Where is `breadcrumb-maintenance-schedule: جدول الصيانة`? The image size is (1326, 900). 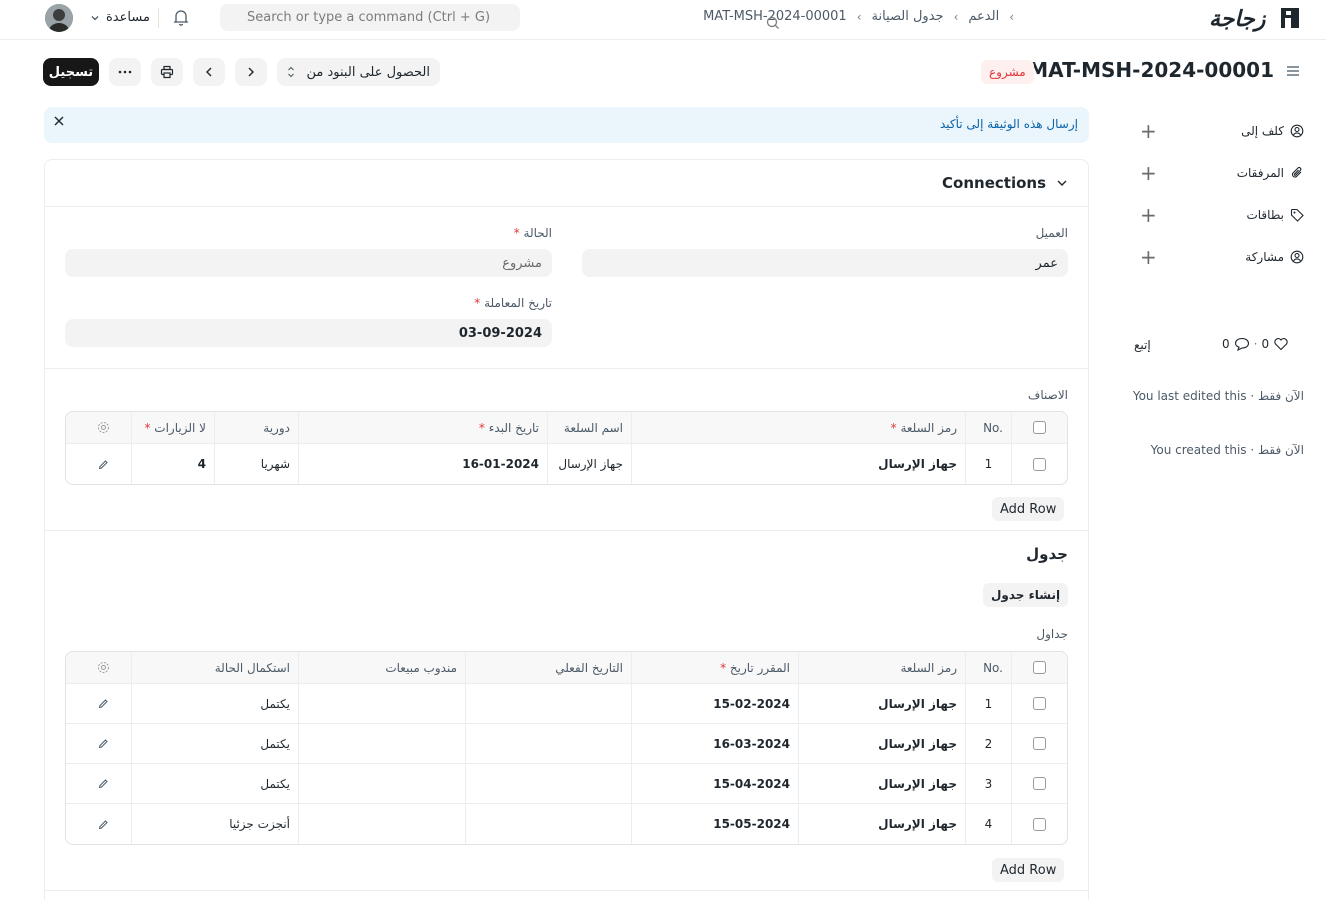 breadcrumb-maintenance-schedule: جدول الصيانة is located at coordinates (908, 16).